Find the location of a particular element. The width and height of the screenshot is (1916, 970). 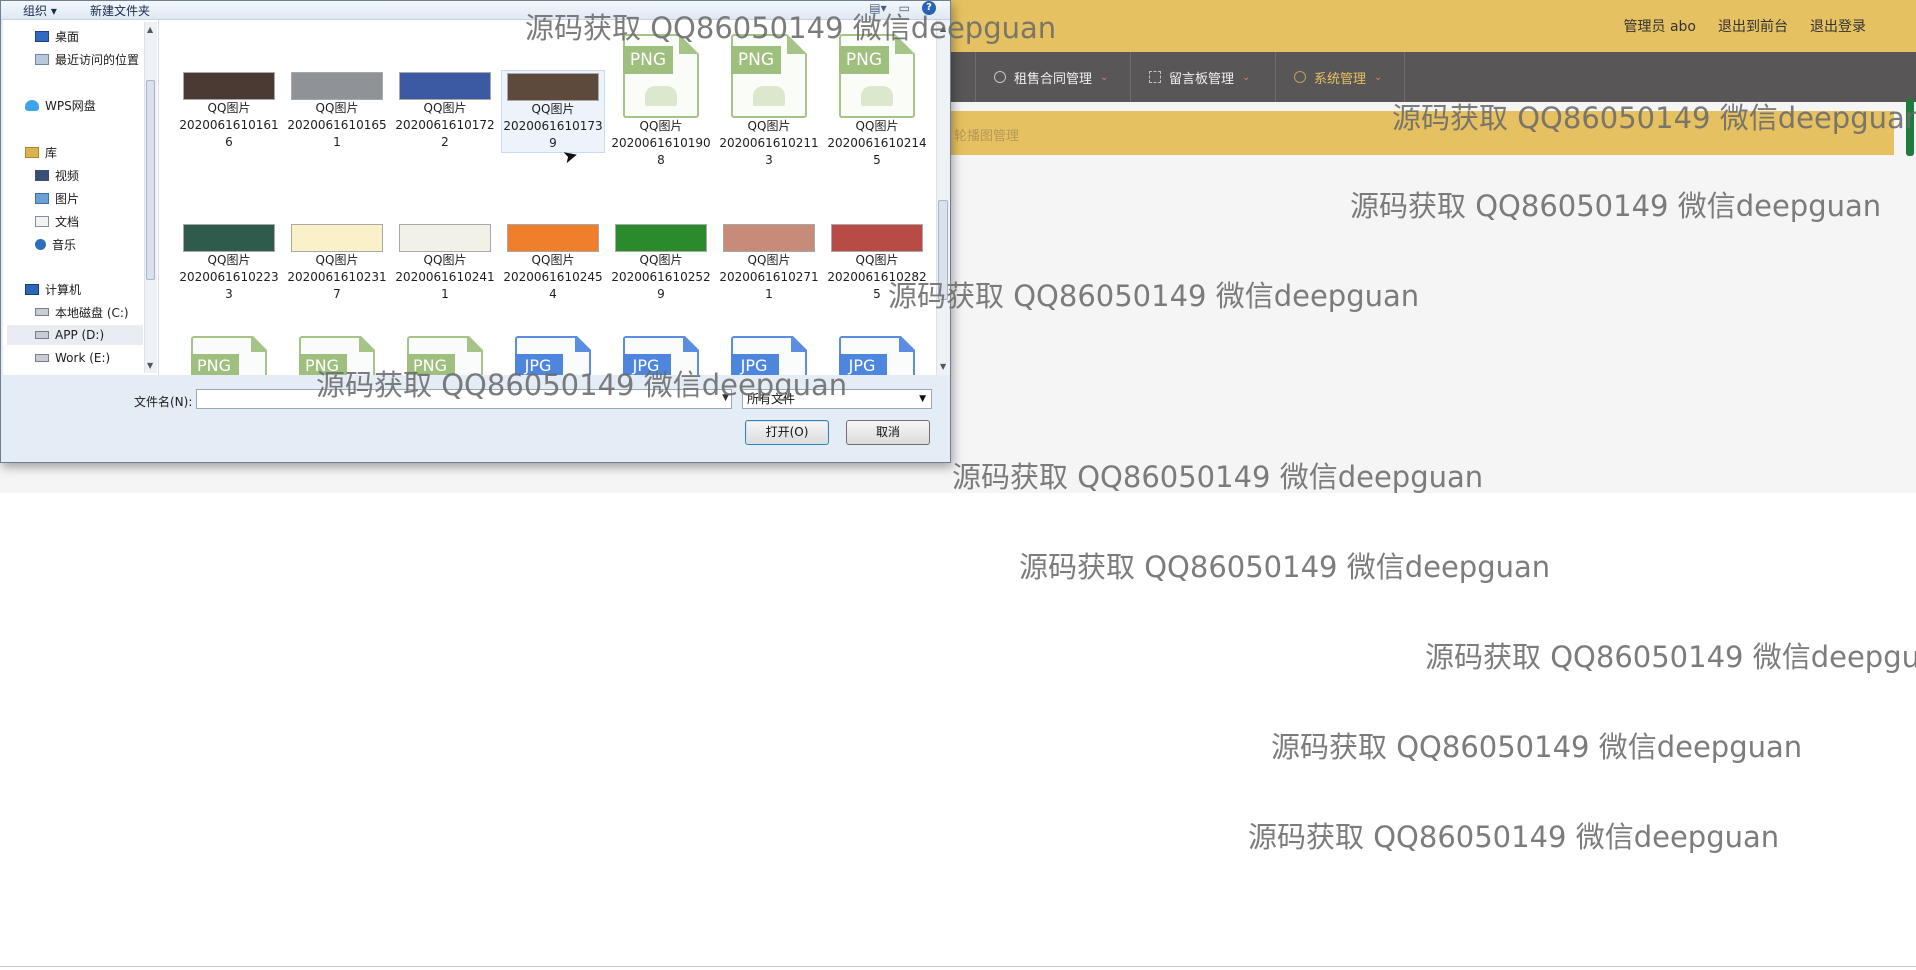

chevron-down-icon: ⌄ is located at coordinates (1246, 77).